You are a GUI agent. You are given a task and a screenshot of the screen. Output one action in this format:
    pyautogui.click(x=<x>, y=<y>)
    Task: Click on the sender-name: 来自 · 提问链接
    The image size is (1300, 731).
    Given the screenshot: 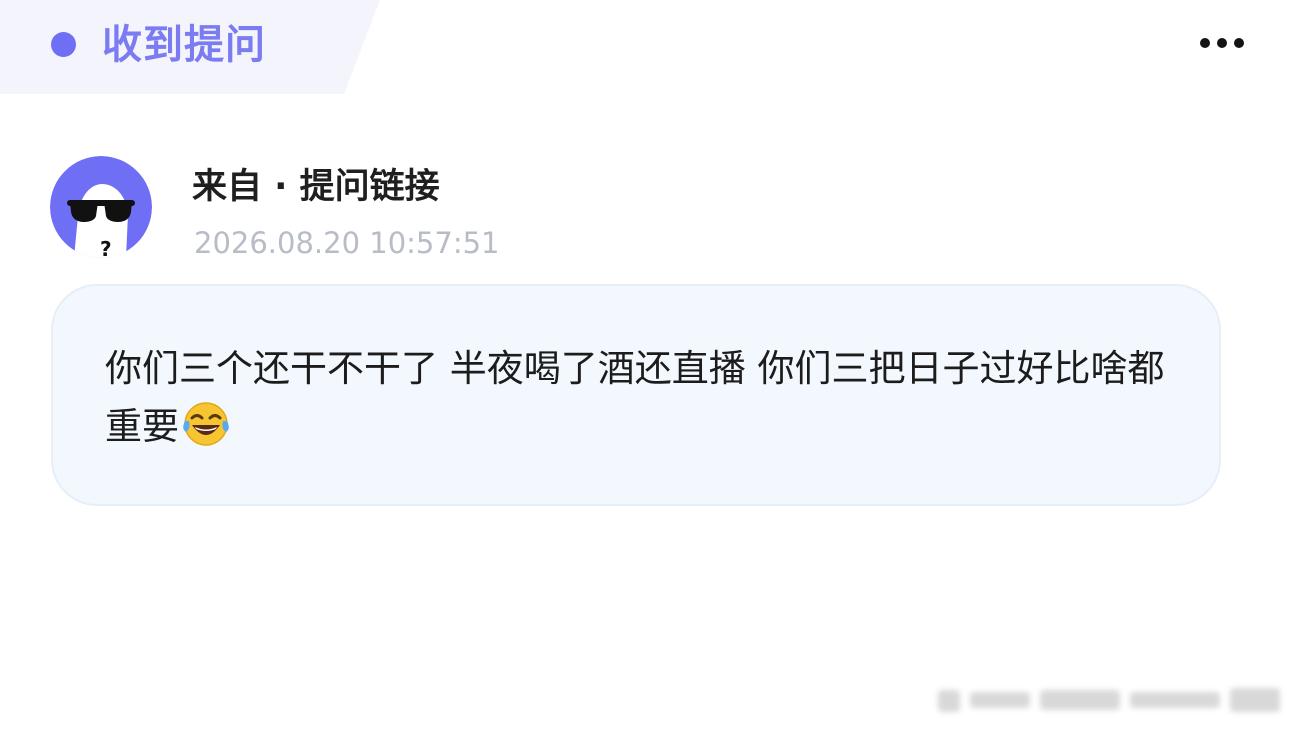 What is the action you would take?
    pyautogui.click(x=316, y=187)
    